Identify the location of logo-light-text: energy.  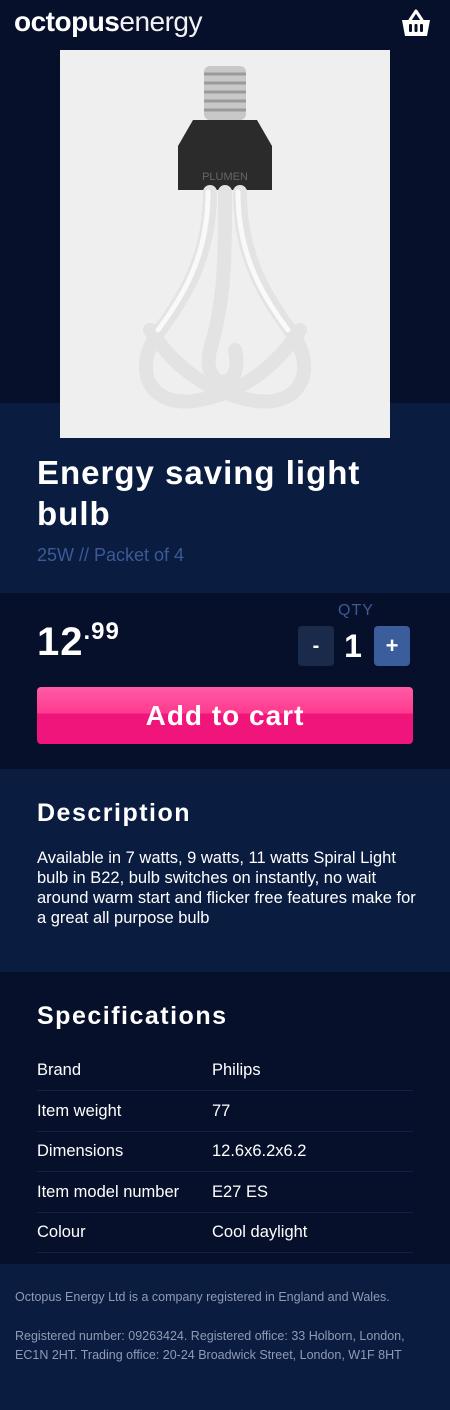
(161, 21).